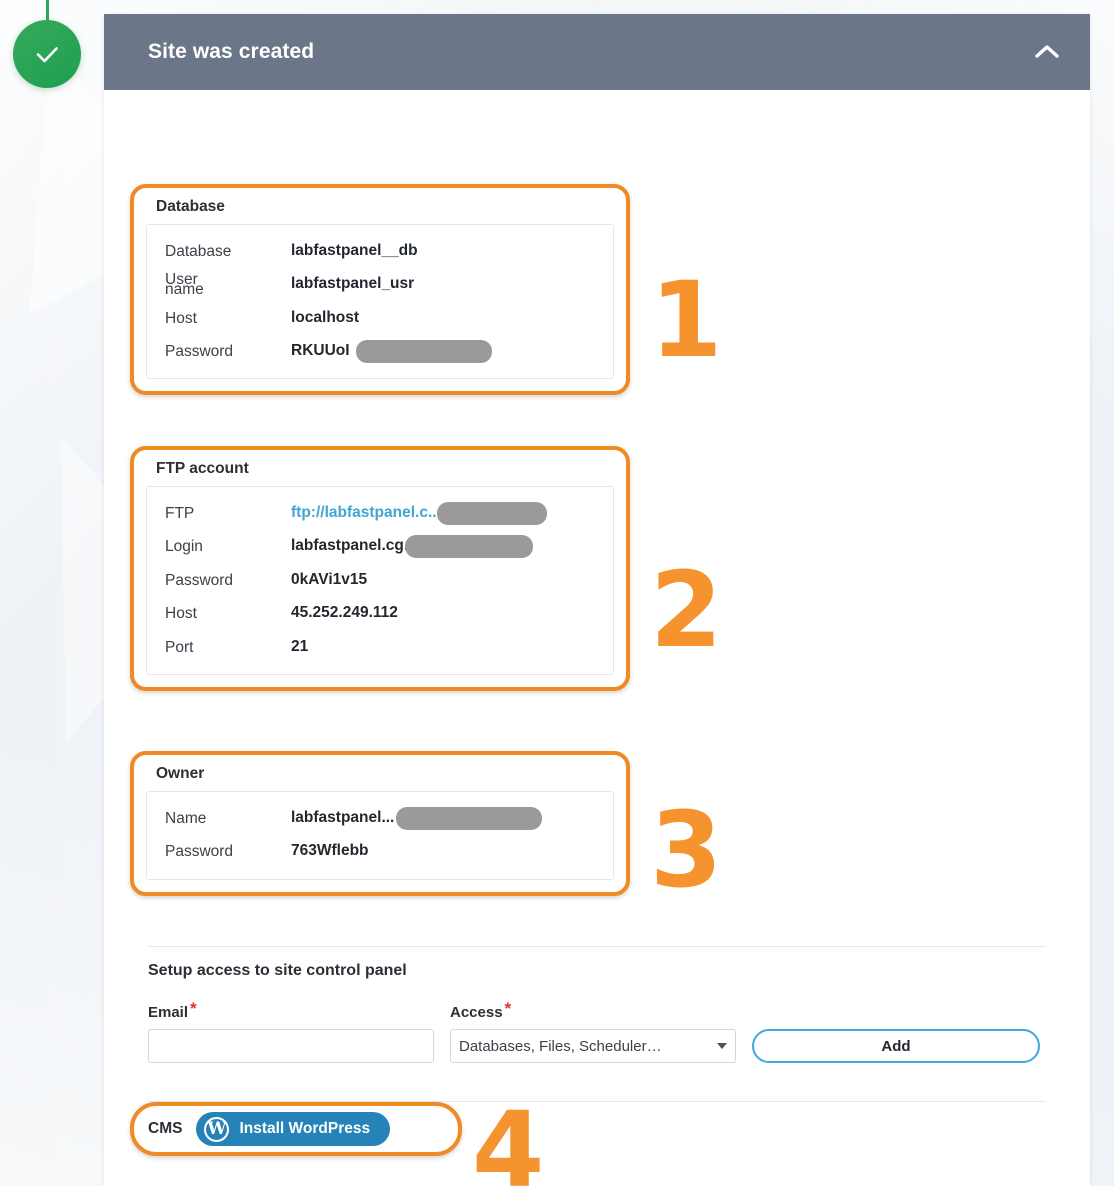 The image size is (1114, 1186). Describe the element at coordinates (380, 647) in the screenshot. I see `table-row: Port 21` at that location.